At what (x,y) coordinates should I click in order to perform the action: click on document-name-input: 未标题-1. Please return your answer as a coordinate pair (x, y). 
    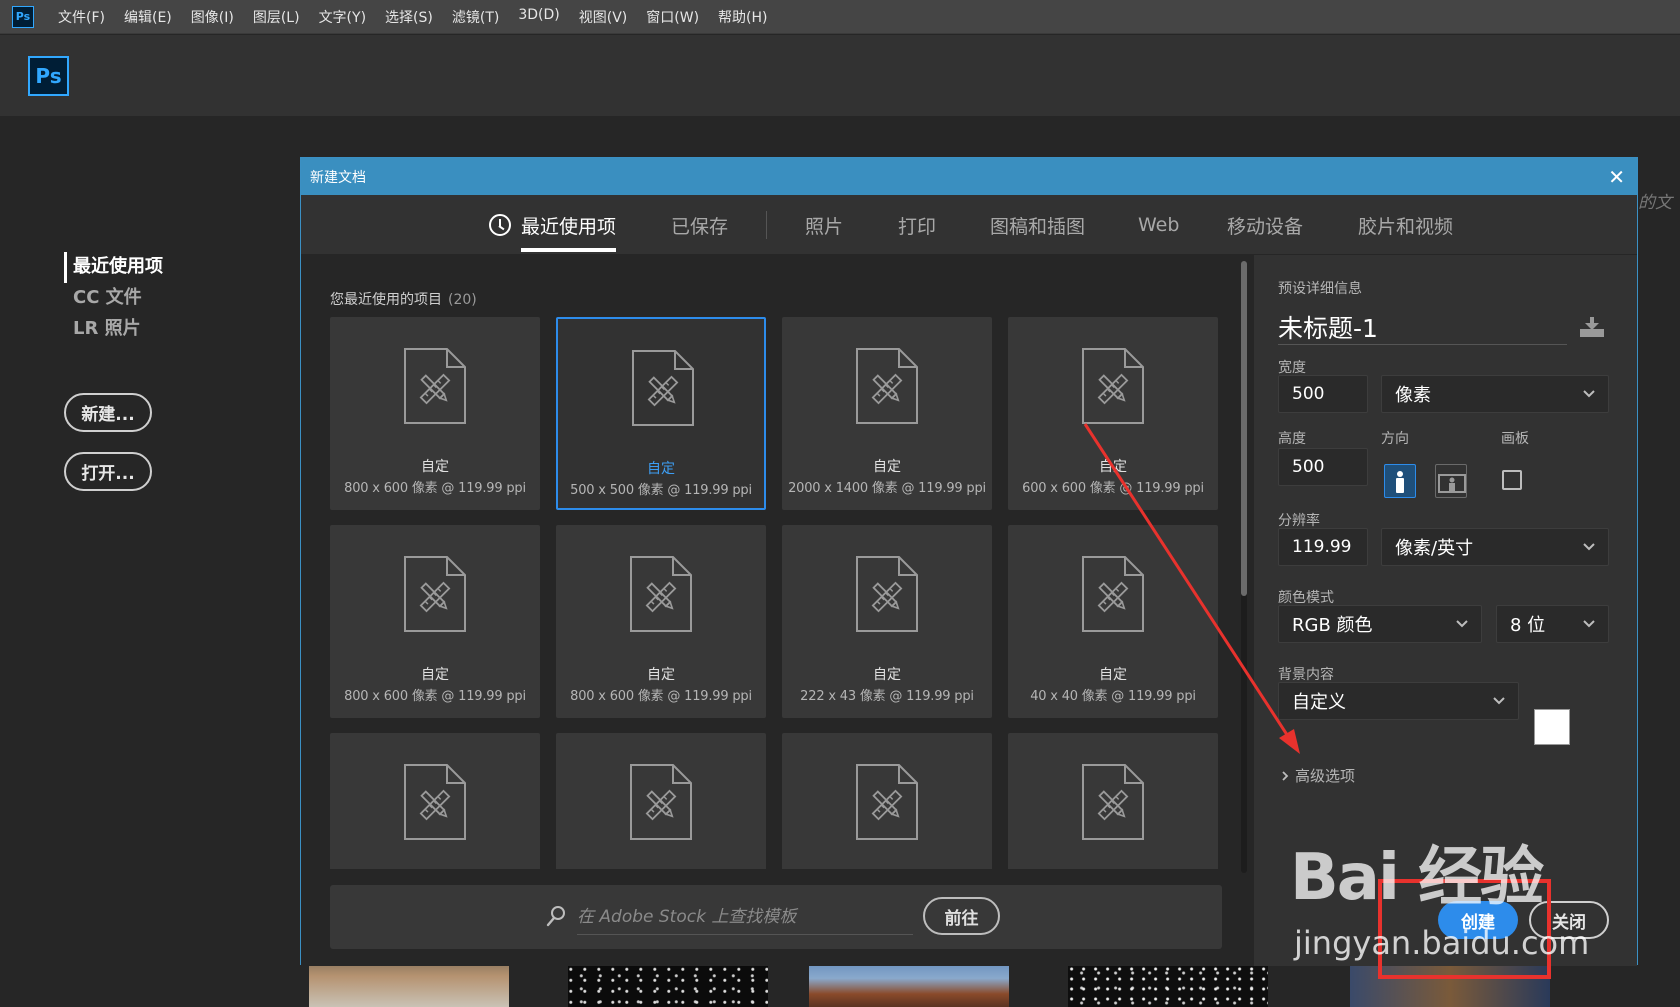
    Looking at the image, I should click on (1422, 327).